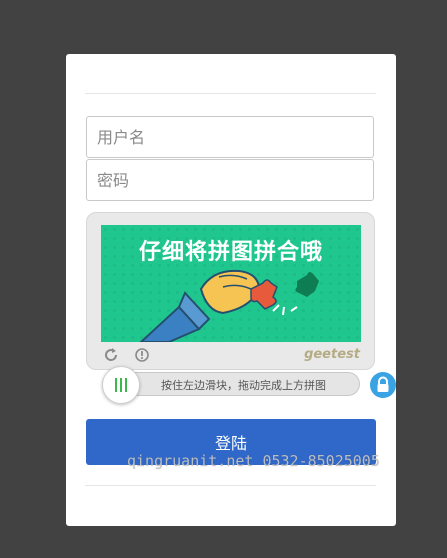 This screenshot has width=447, height=558. What do you see at coordinates (383, 385) in the screenshot?
I see `lock-icon` at bounding box center [383, 385].